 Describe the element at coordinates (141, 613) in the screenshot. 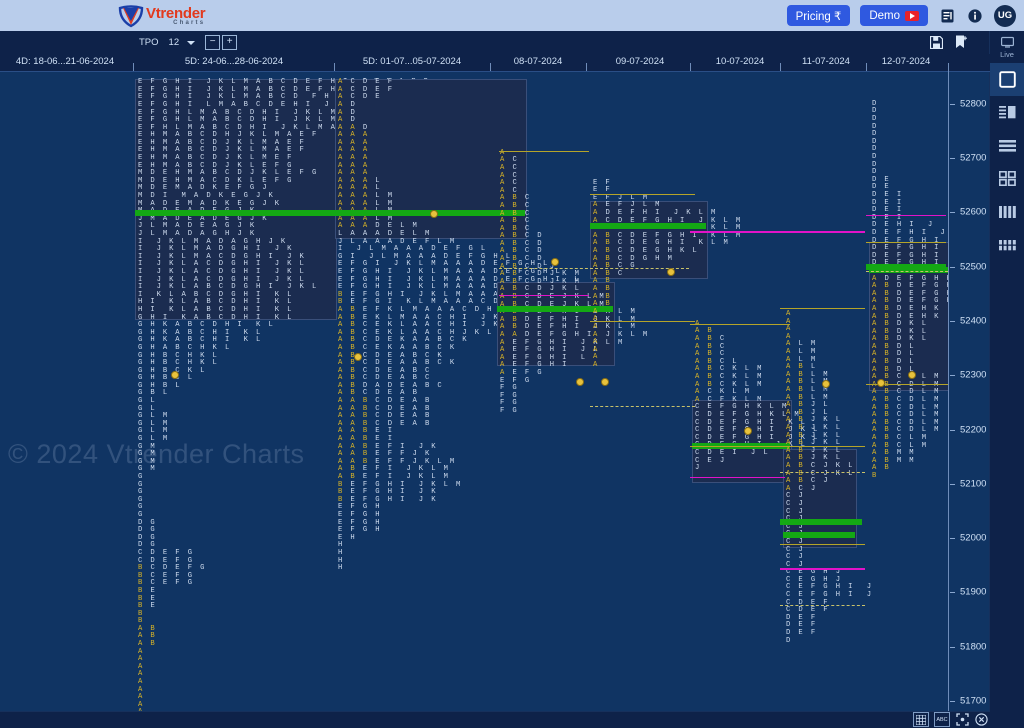

I see `tpo-row: B` at that location.